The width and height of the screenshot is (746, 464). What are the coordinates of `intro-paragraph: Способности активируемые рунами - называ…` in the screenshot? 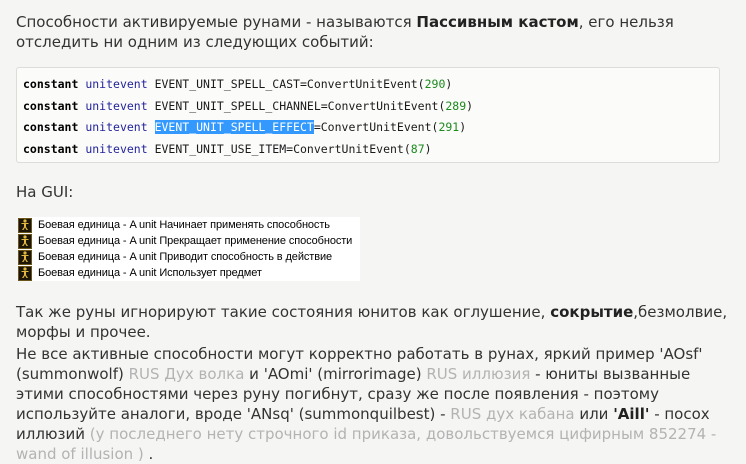 It's located at (376, 32).